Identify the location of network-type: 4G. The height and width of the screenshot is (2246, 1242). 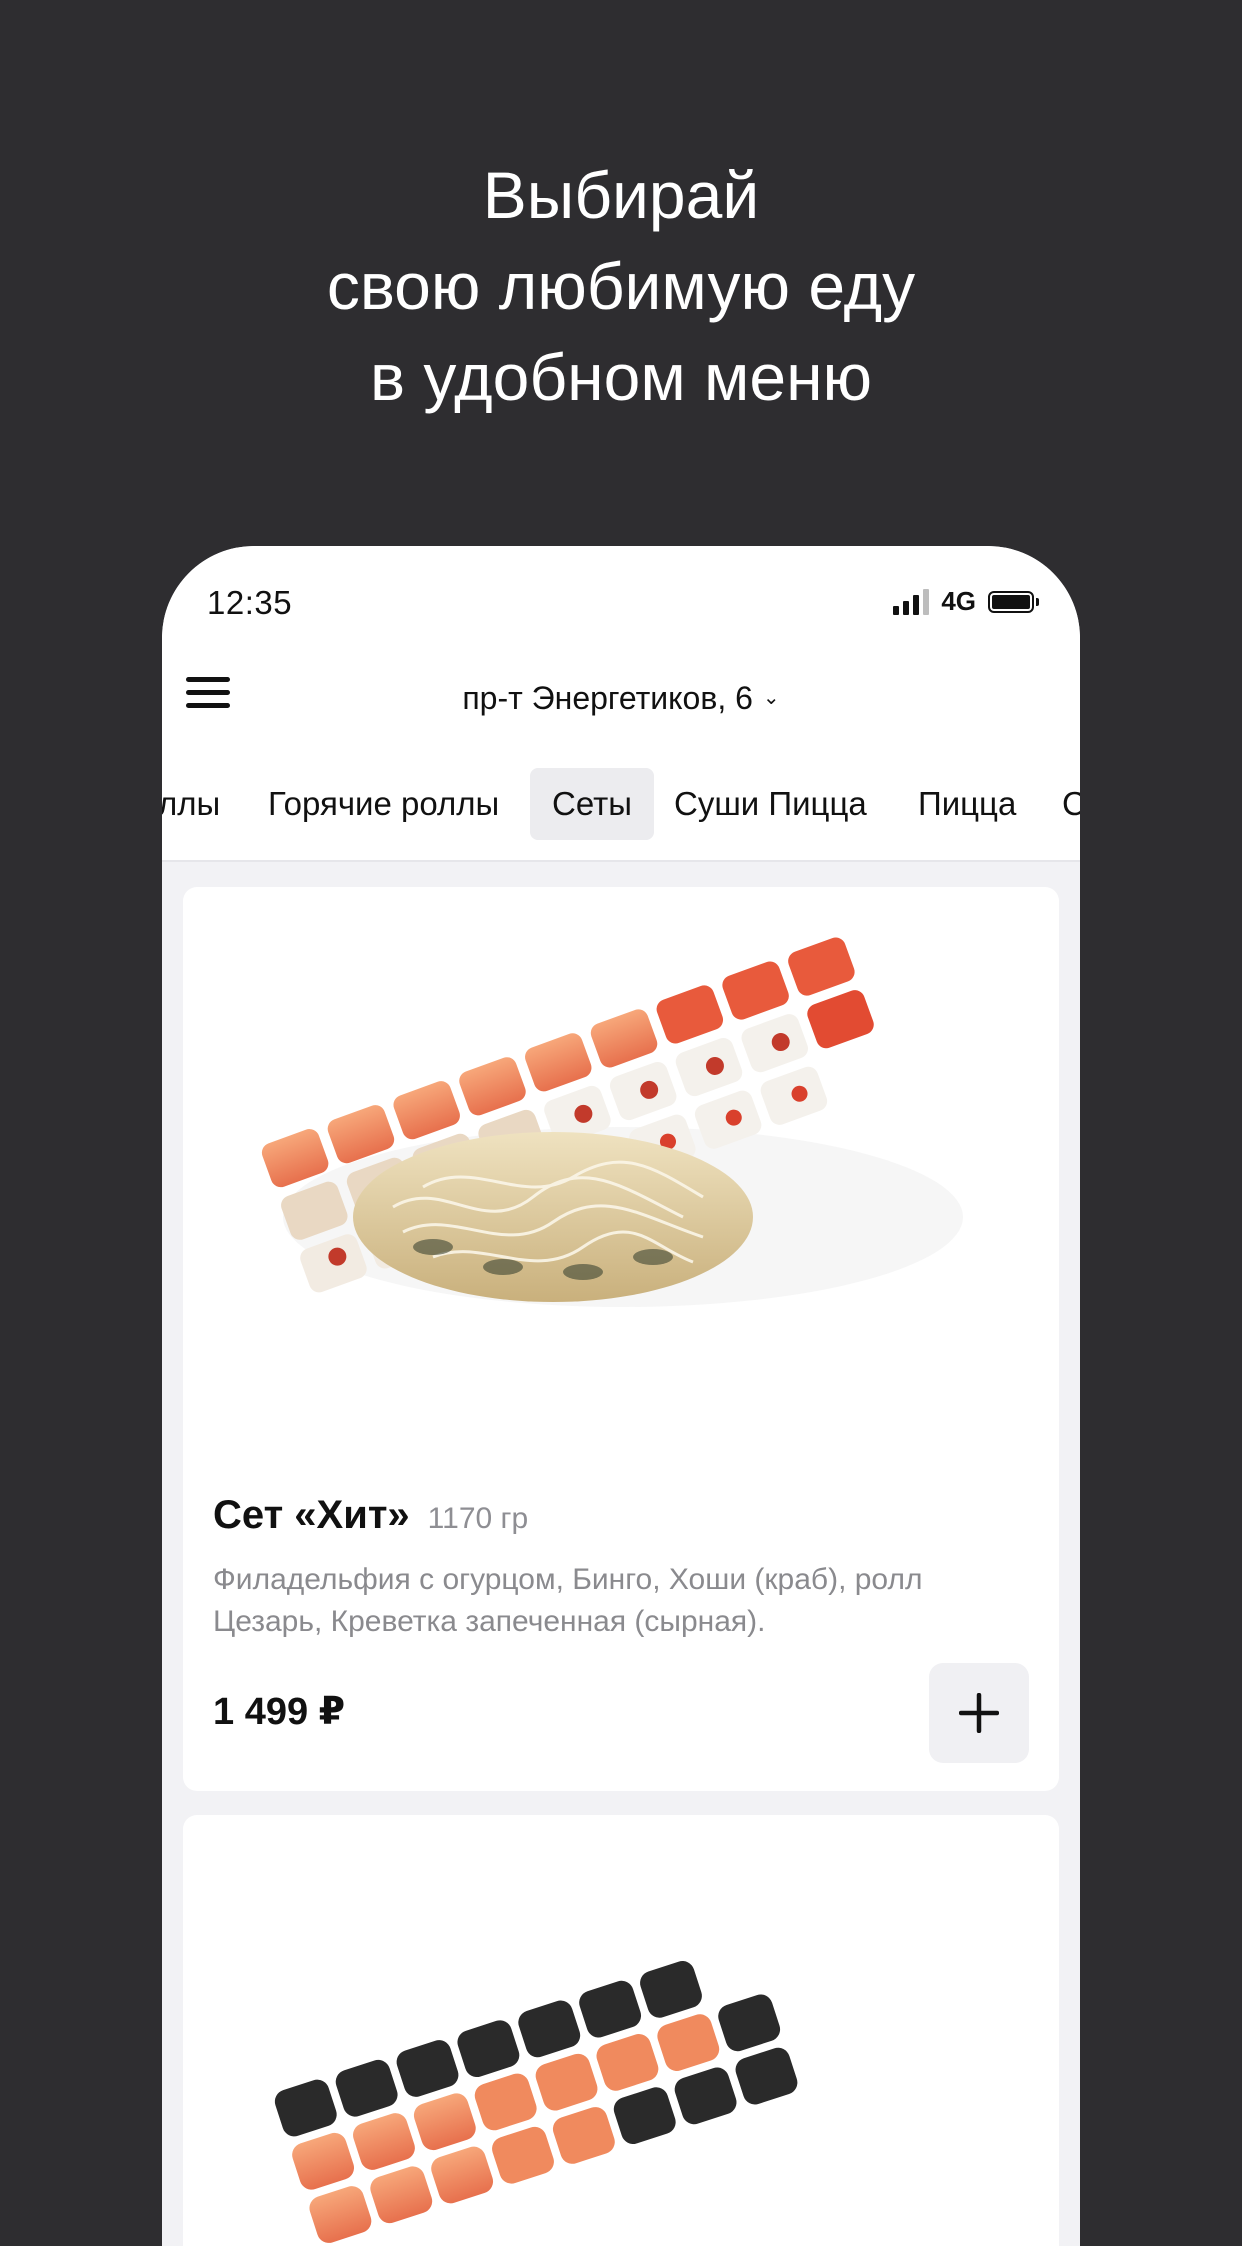
(958, 601).